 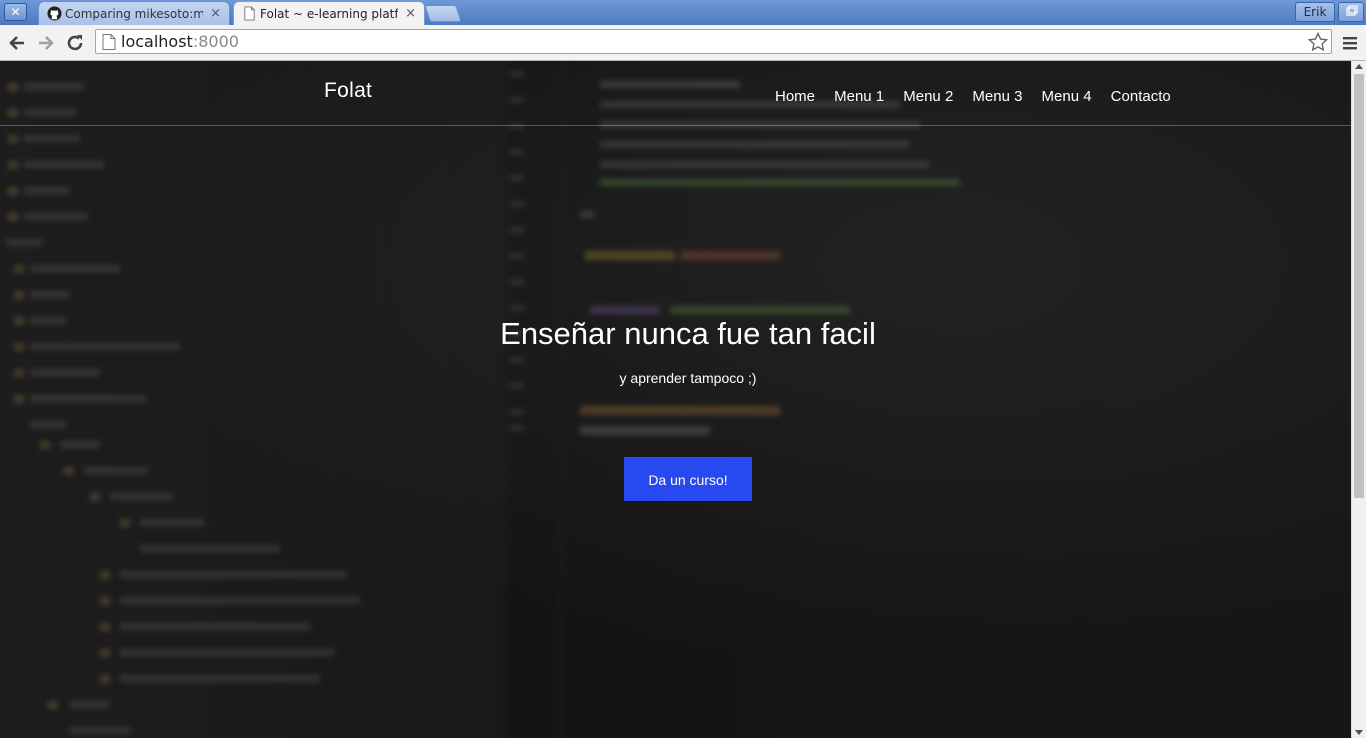 What do you see at coordinates (1359, 66) in the screenshot?
I see `scroll-up-icon` at bounding box center [1359, 66].